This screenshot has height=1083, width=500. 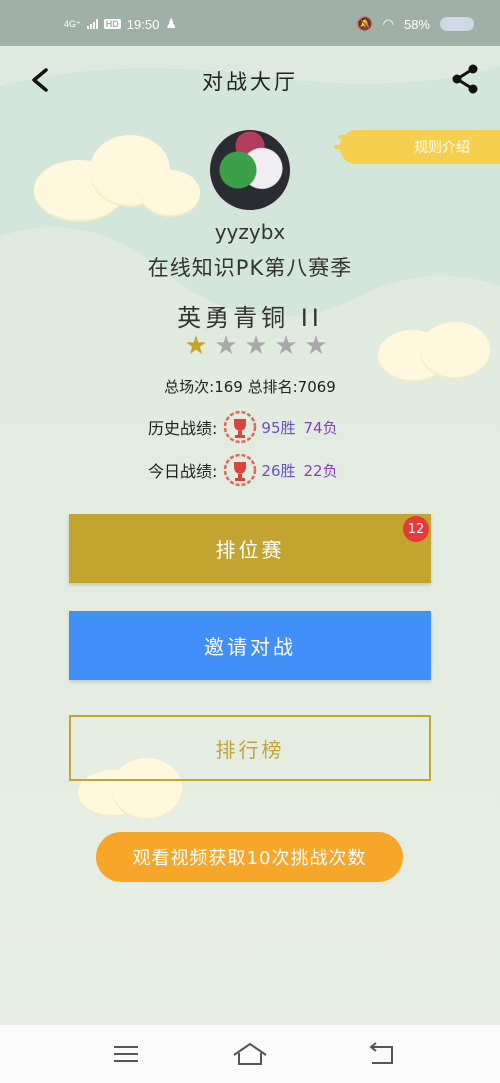 I want to click on watch-video-label: 观看视频获取10次挑战次数, so click(x=249, y=858).